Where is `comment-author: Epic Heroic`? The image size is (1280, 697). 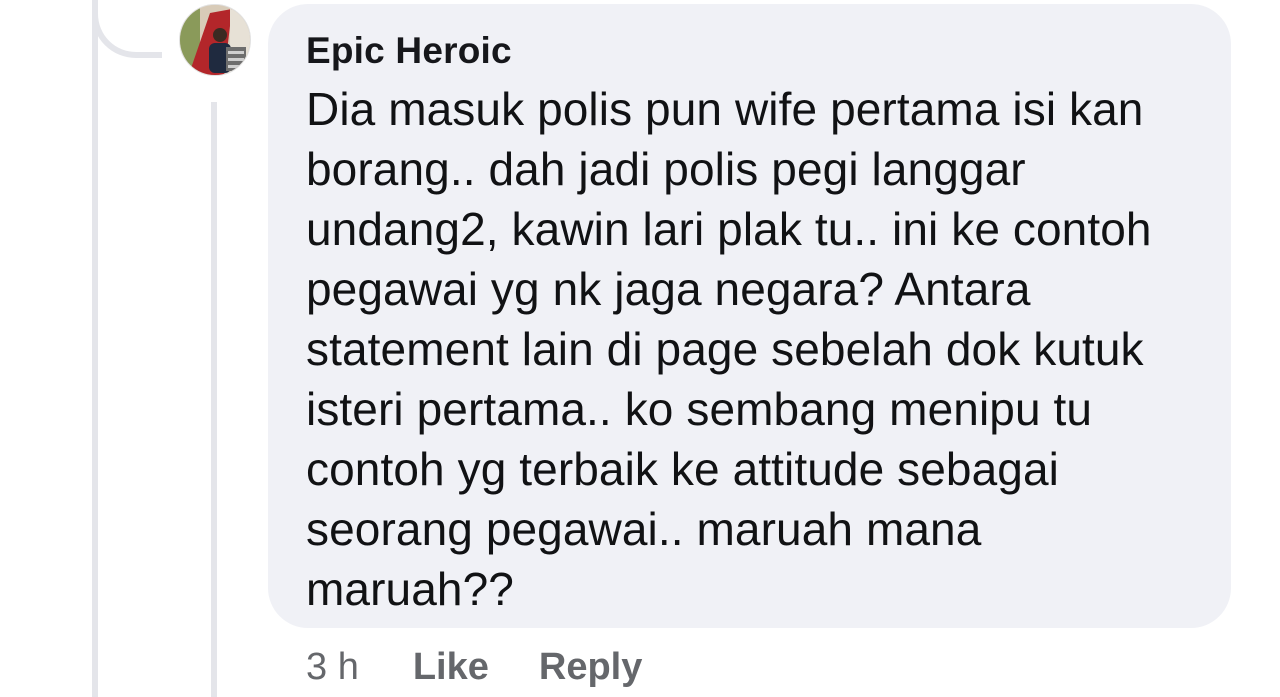
comment-author: Epic Heroic is located at coordinates (753, 51).